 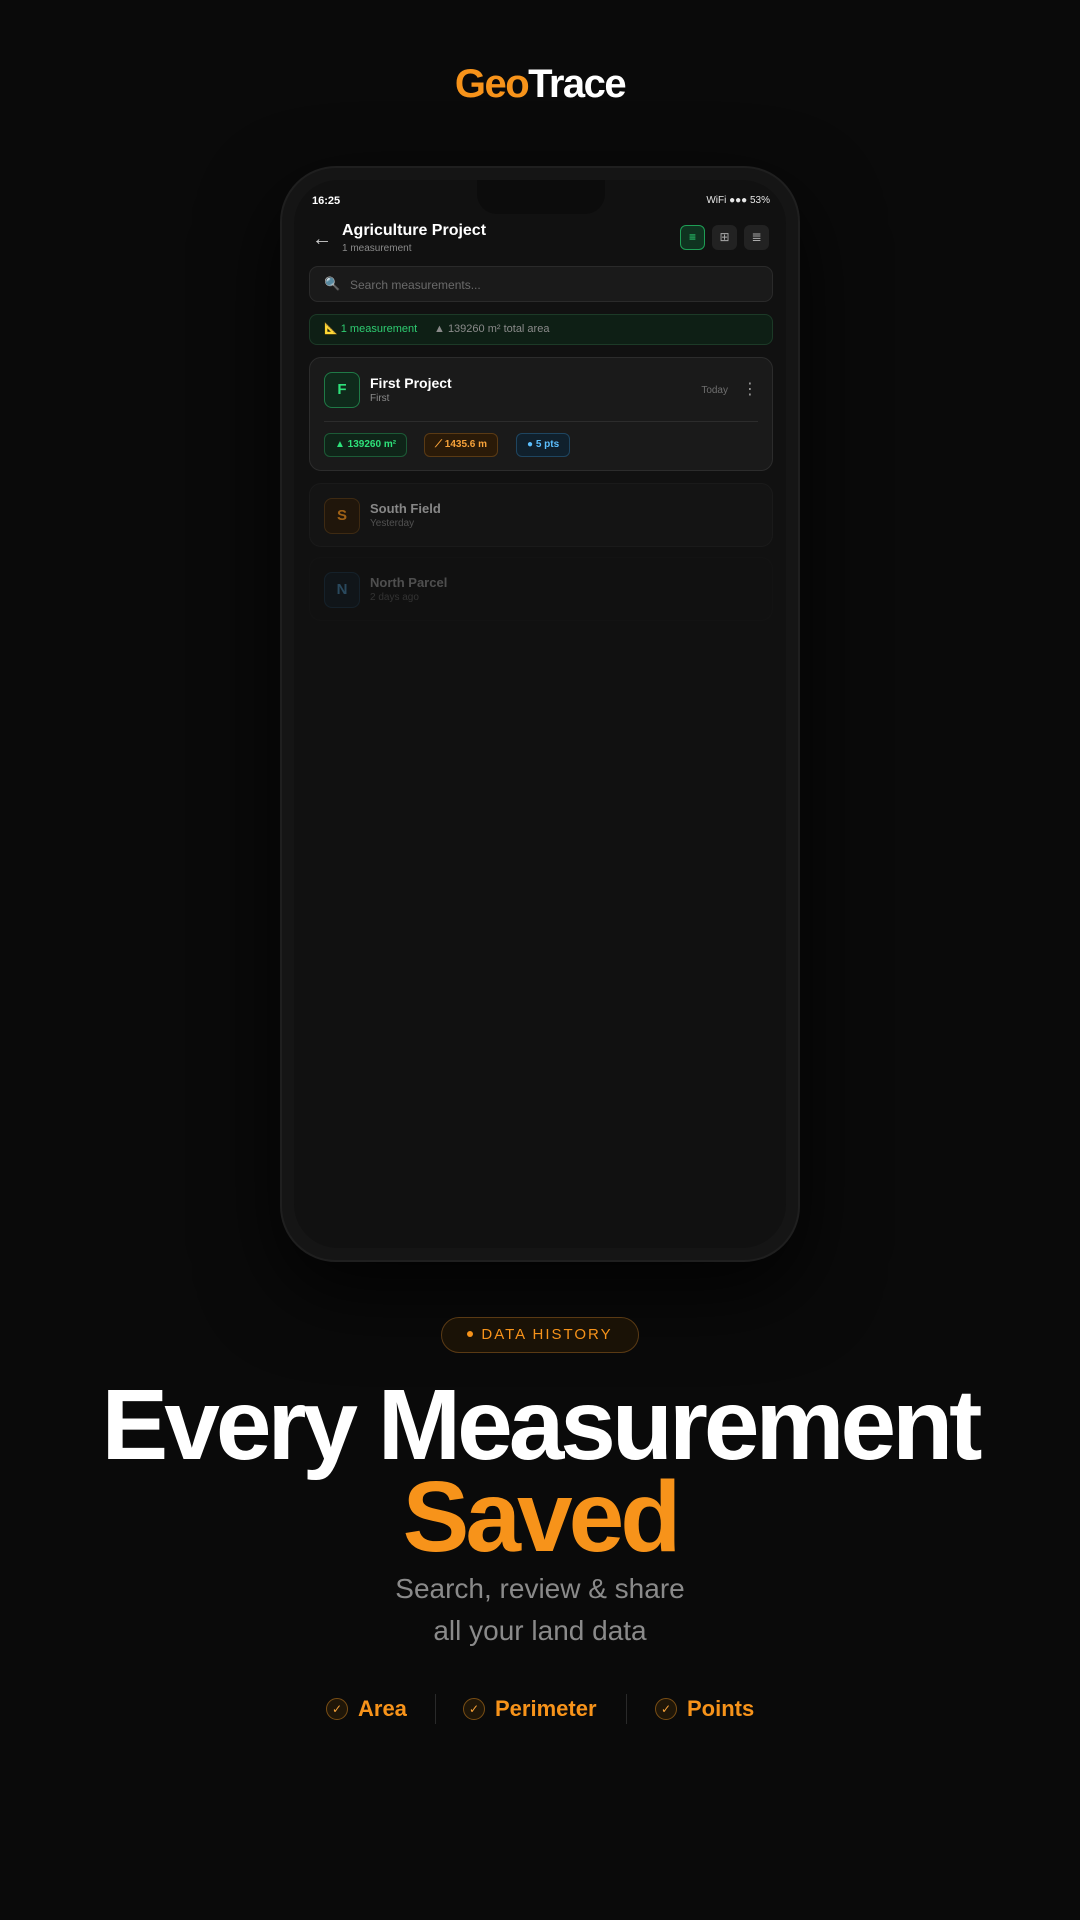 I want to click on total-area: ▲ 139260 m² total area, so click(x=492, y=329).